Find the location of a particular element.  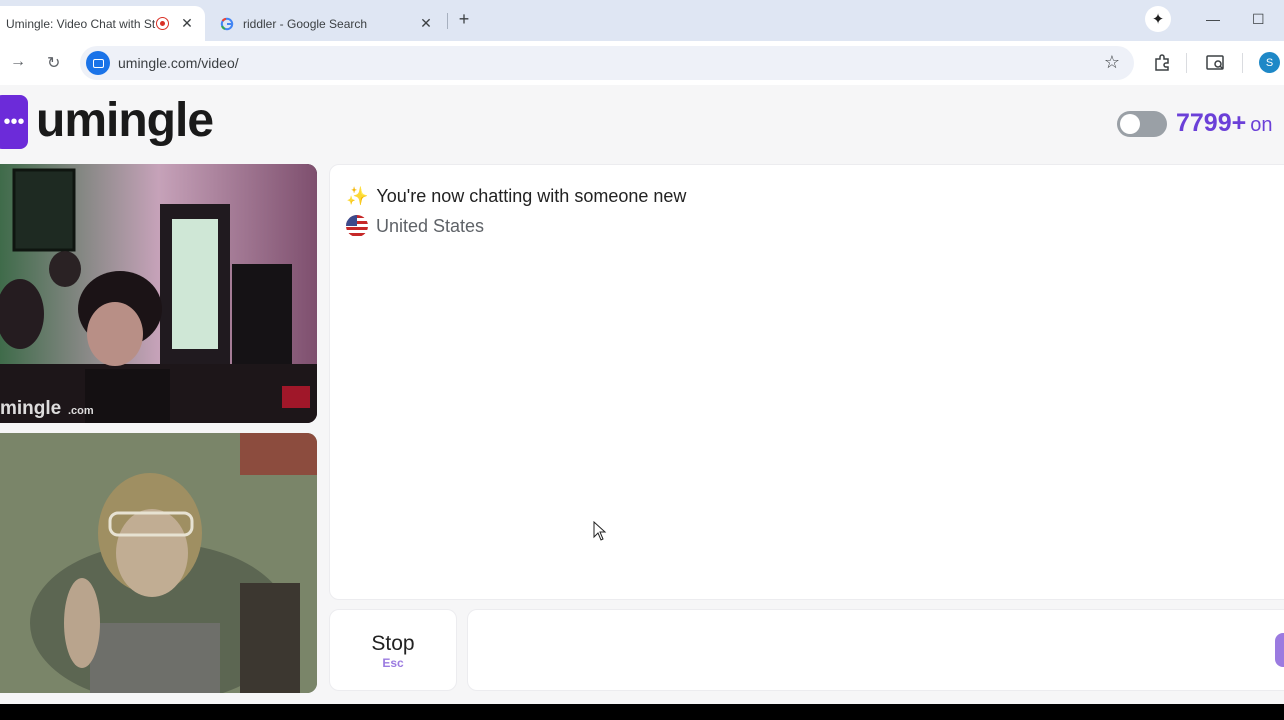

recording-icon is located at coordinates (162, 23).